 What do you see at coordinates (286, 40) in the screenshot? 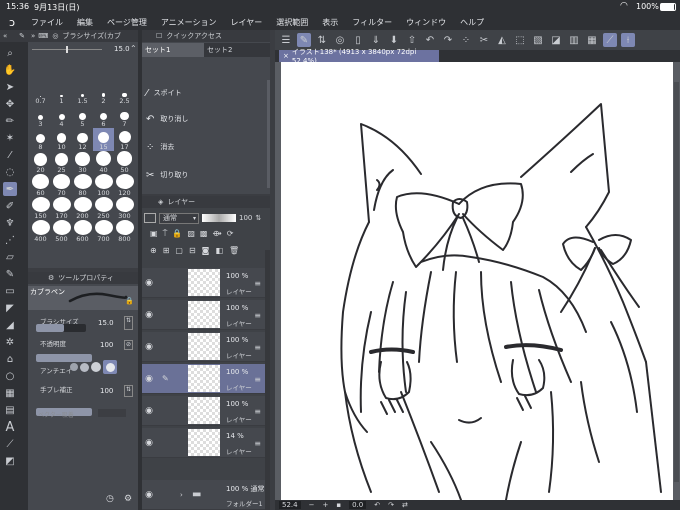
I see `hamburger-menu-icon: ☰` at bounding box center [286, 40].